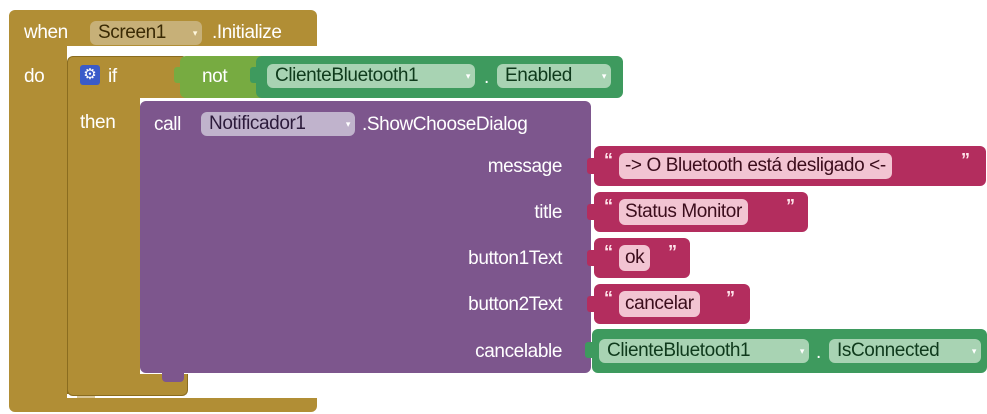 The image size is (987, 414). I want to click on cancelable-property-label: IsConnected, so click(888, 350).